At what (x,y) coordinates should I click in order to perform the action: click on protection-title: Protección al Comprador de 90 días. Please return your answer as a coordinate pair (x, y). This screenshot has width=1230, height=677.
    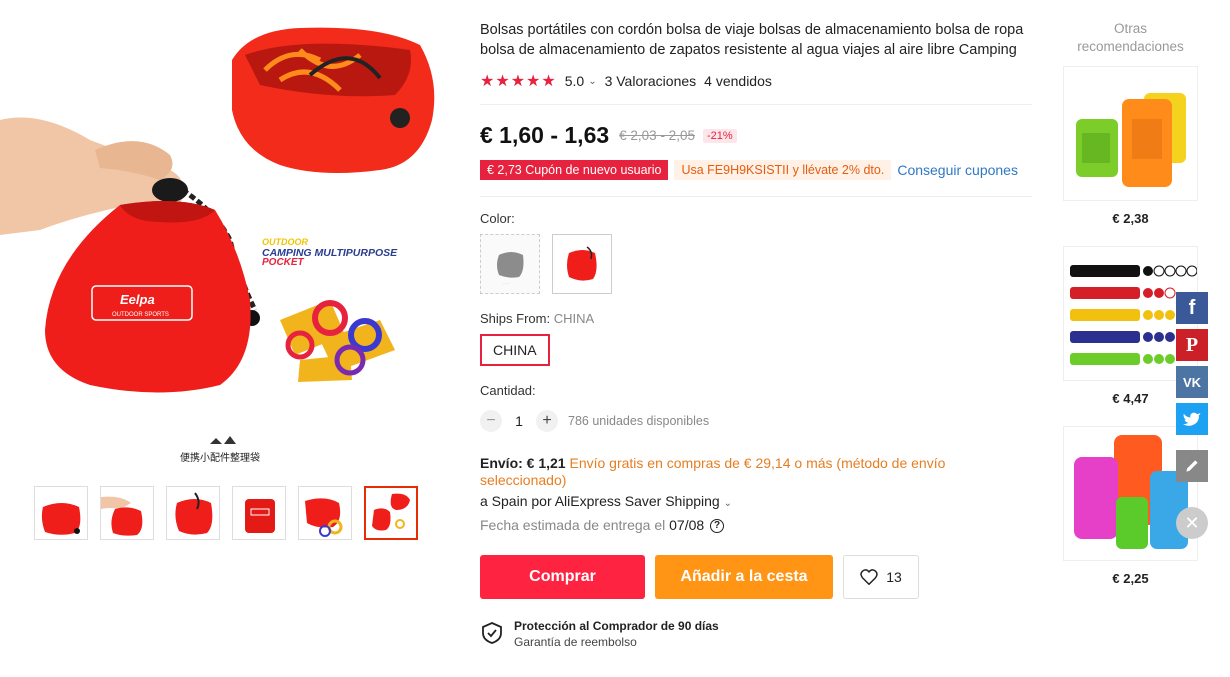
    Looking at the image, I should click on (616, 626).